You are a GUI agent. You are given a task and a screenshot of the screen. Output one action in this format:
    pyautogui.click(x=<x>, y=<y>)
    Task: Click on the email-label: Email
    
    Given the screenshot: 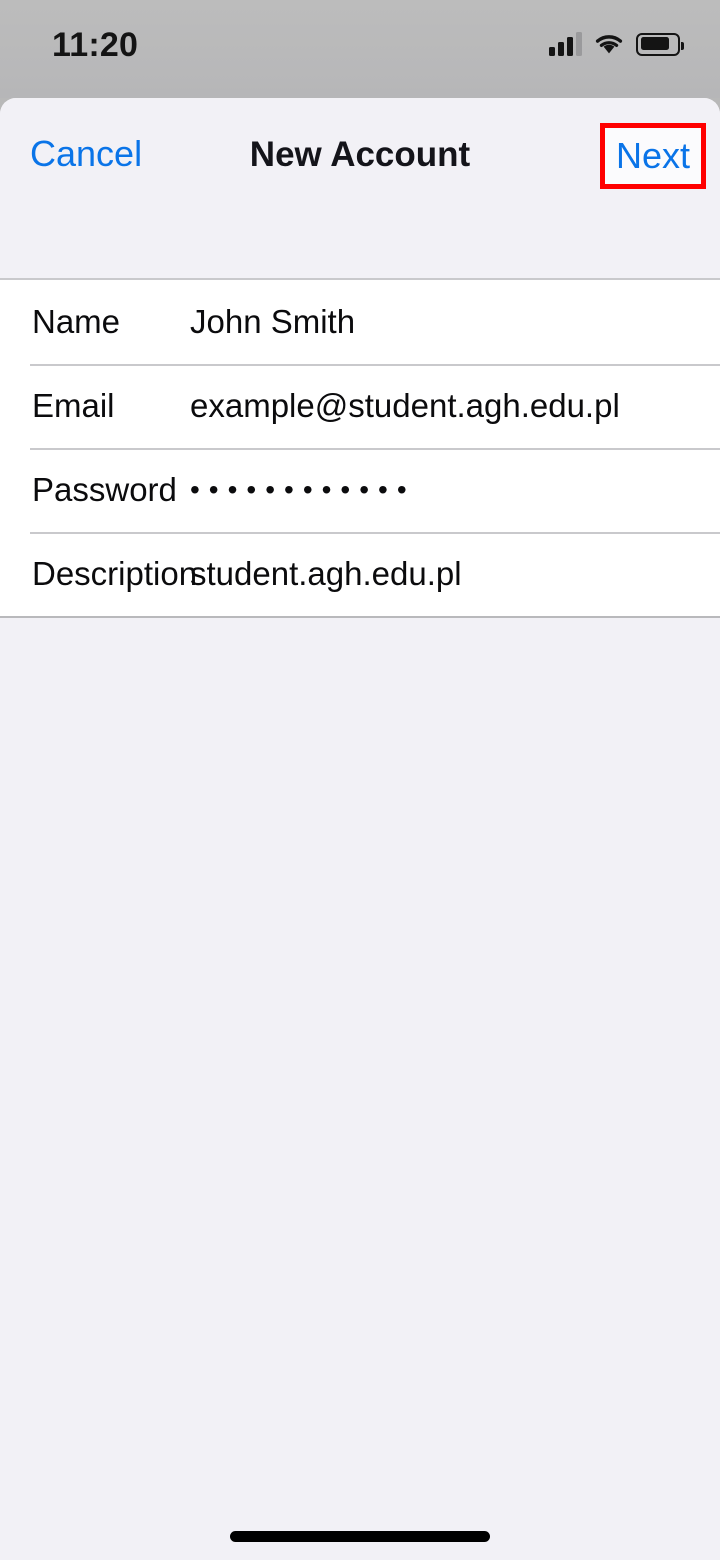 What is the action you would take?
    pyautogui.click(x=73, y=405)
    